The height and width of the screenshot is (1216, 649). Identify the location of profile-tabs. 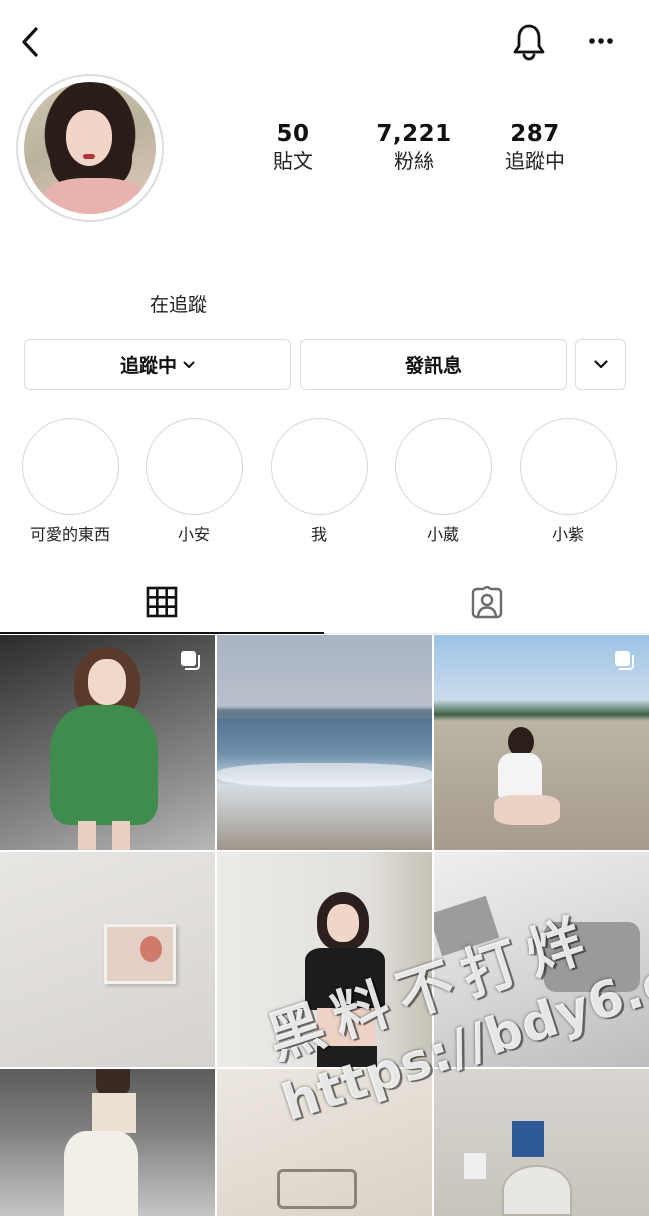
(324, 603).